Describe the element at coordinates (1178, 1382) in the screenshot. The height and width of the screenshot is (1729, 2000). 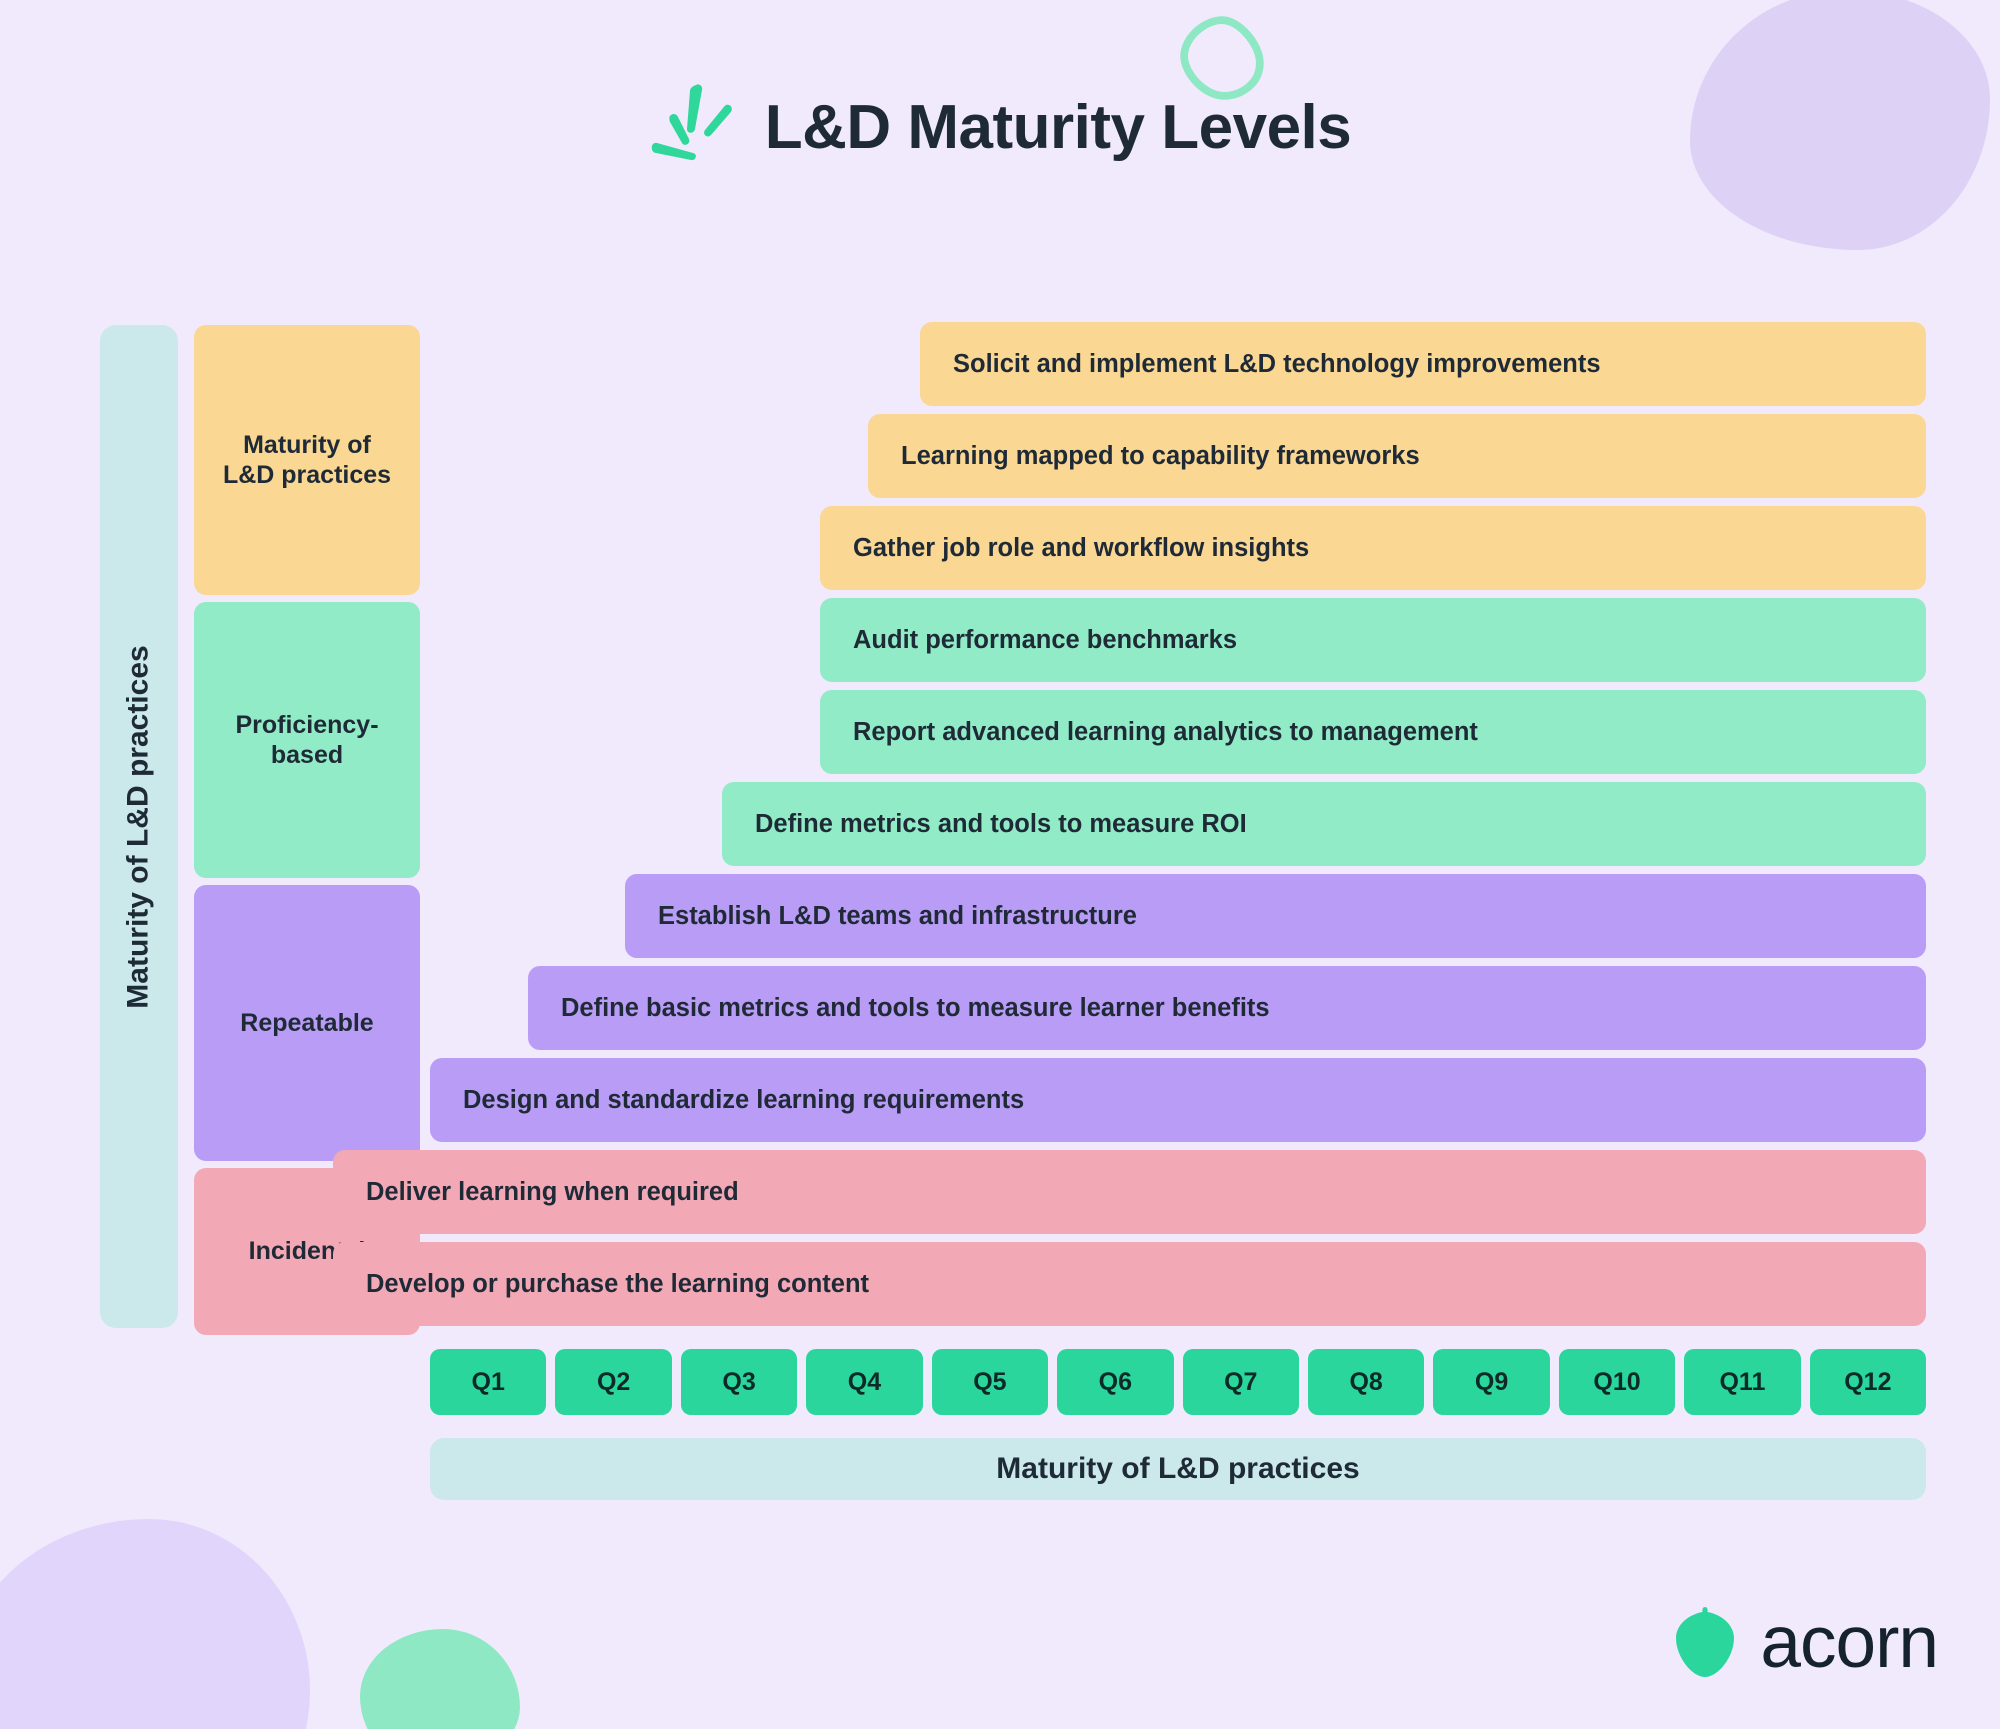
I see `quarter-axis: Q1 Q2 Q3 Q4 Q5 Q6 Q7 Q8 Q9 Q10 Q11 Q12` at that location.